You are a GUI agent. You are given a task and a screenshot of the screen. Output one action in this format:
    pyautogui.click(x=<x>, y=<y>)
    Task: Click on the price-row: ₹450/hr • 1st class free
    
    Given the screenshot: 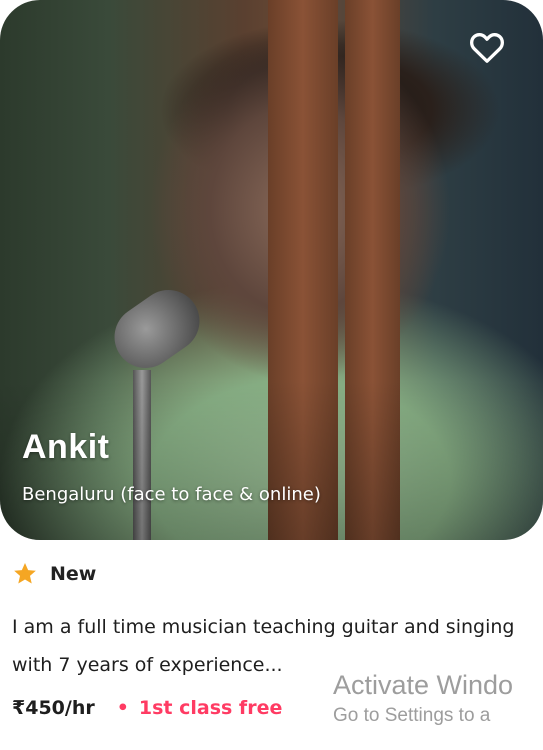 What is the action you would take?
    pyautogui.click(x=147, y=708)
    